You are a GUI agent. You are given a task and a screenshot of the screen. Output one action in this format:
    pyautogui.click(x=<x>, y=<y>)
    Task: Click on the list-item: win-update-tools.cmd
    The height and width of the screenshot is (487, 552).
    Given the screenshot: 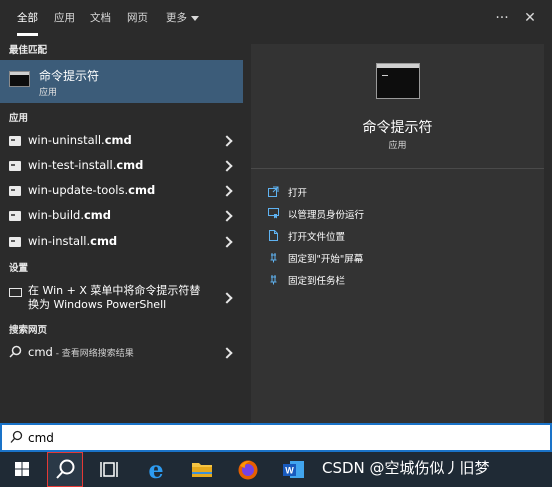 What is the action you would take?
    pyautogui.click(x=121, y=190)
    